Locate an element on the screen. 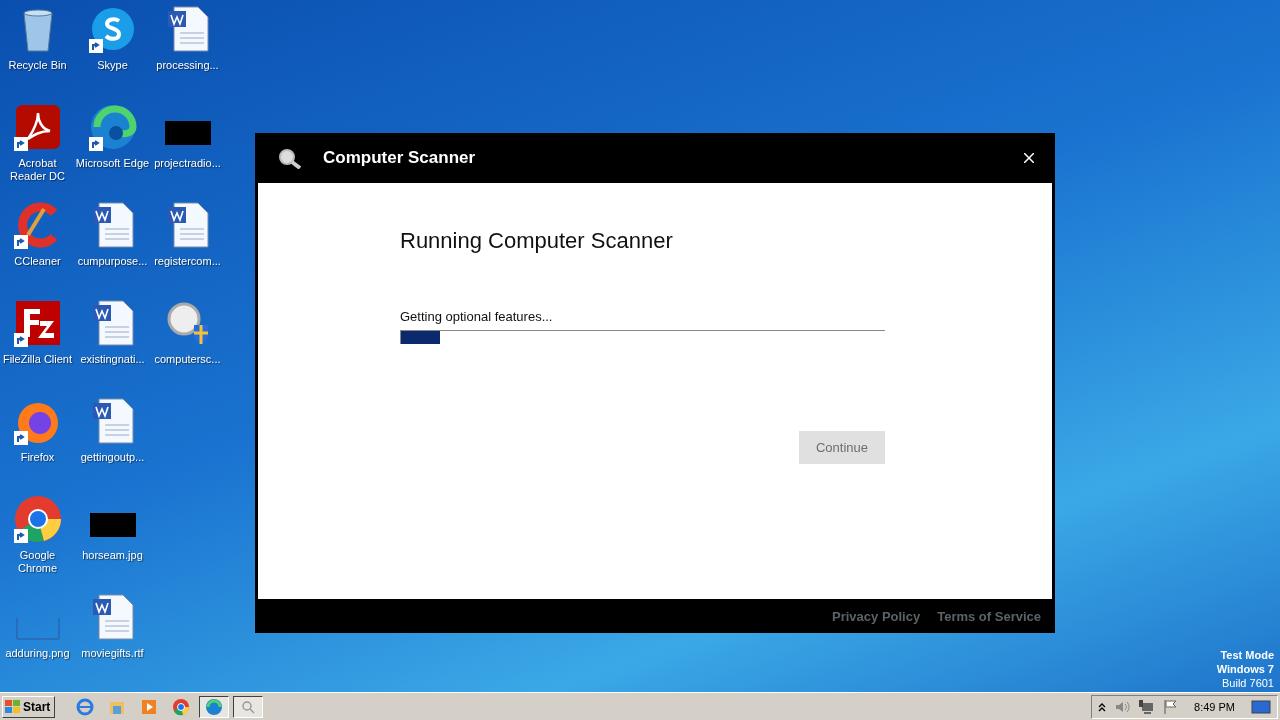 Image resolution: width=1280 pixels, height=720 pixels. footer-link: Privacy Policy is located at coordinates (876, 616).